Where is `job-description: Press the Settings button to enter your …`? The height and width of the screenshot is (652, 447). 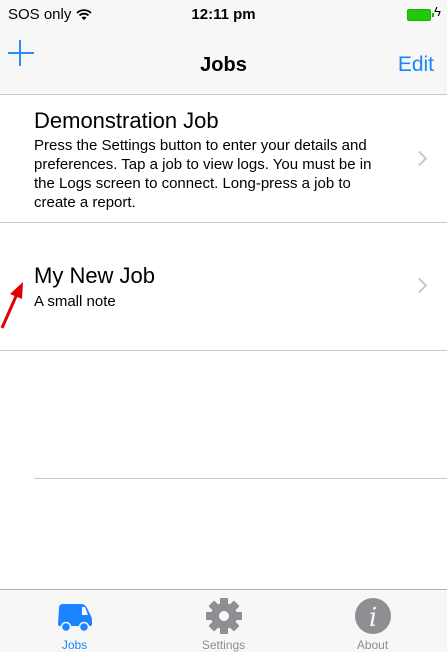 job-description: Press the Settings button to enter your … is located at coordinates (203, 174).